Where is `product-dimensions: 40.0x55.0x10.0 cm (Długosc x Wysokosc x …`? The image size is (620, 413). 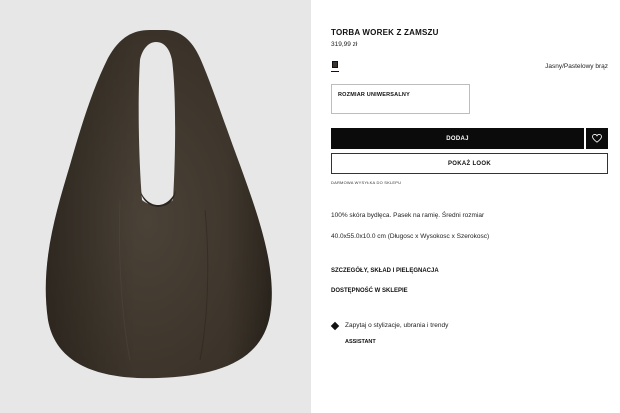 product-dimensions: 40.0x55.0x10.0 cm (Długosc x Wysokosc x … is located at coordinates (410, 236).